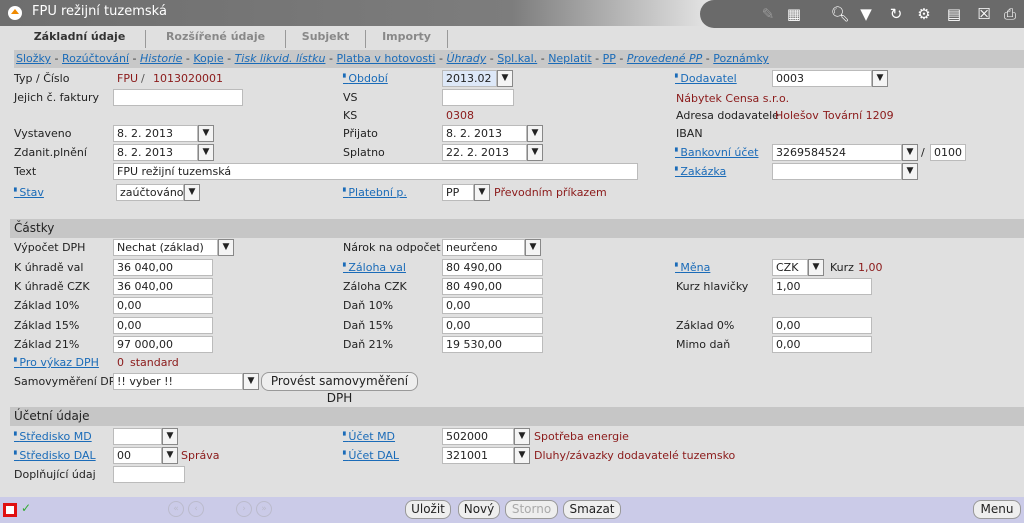 The image size is (1024, 523). Describe the element at coordinates (492, 325) in the screenshot. I see `dan15-input: 0,00` at that location.